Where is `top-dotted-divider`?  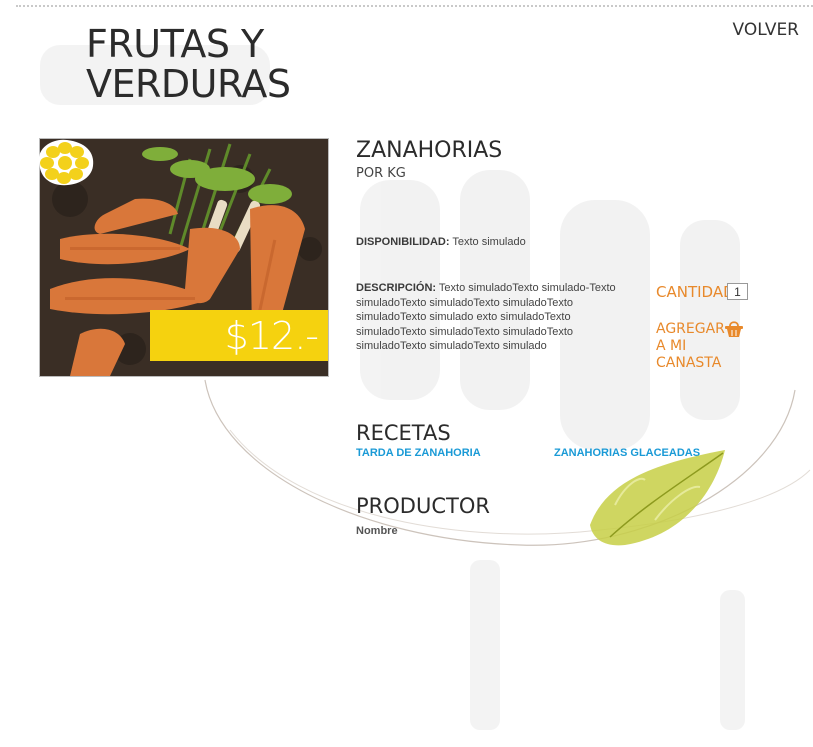 top-dotted-divider is located at coordinates (414, 6).